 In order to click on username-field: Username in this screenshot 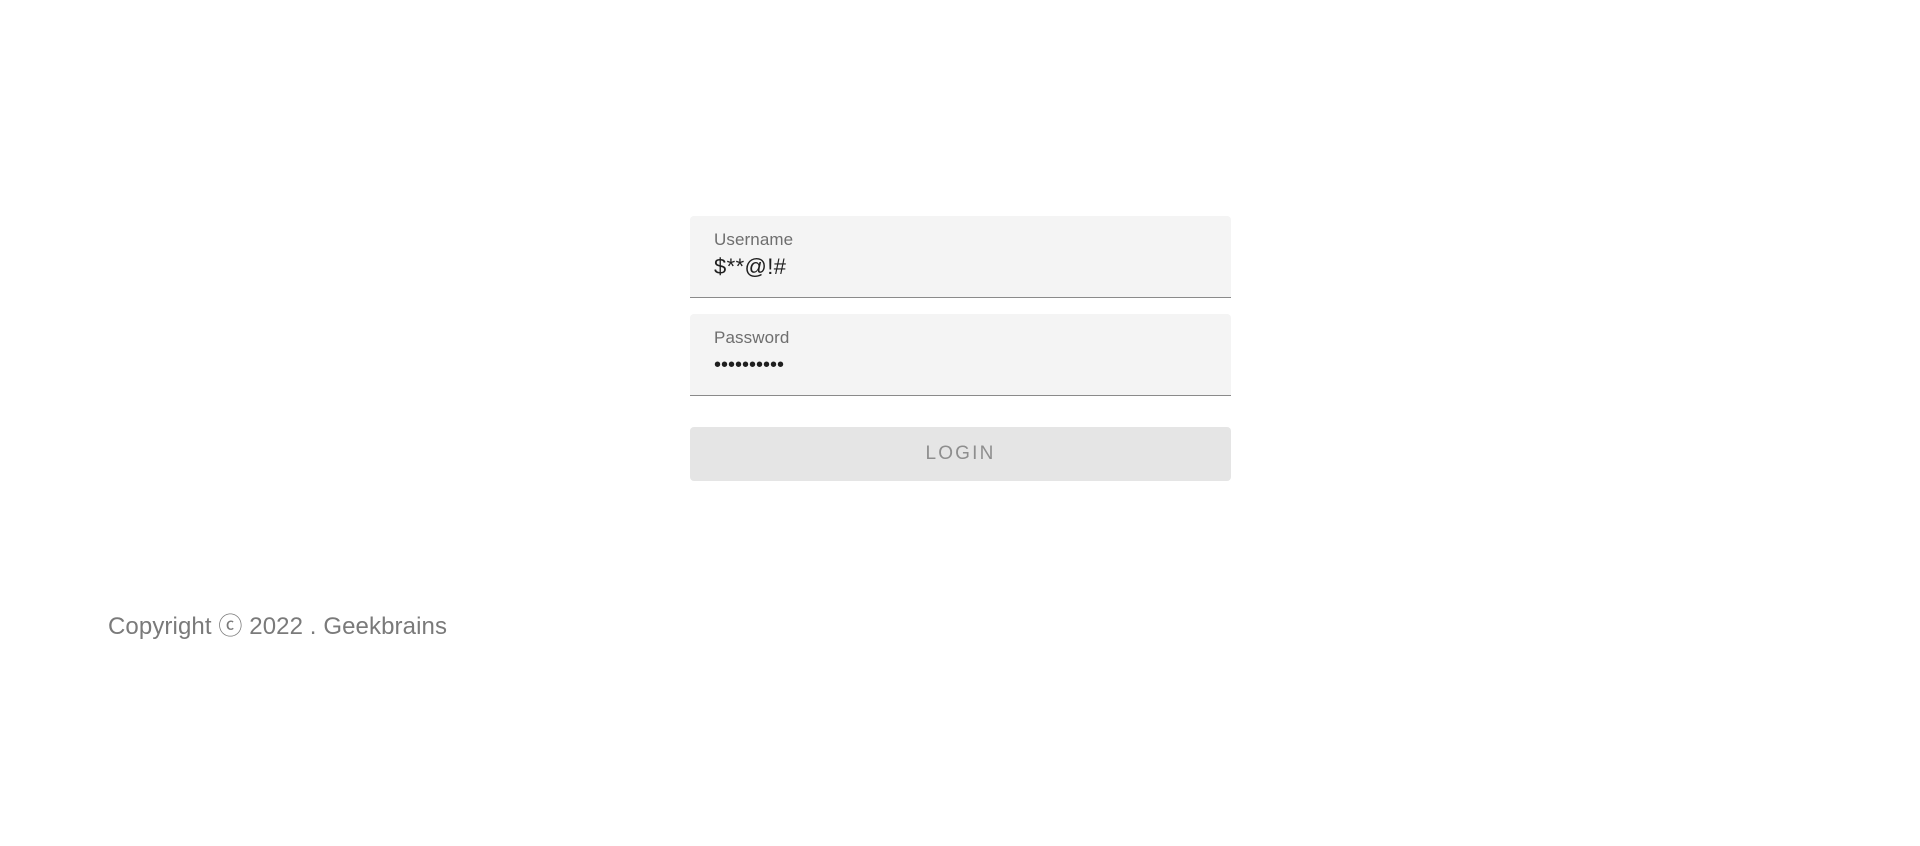, I will do `click(960, 257)`.